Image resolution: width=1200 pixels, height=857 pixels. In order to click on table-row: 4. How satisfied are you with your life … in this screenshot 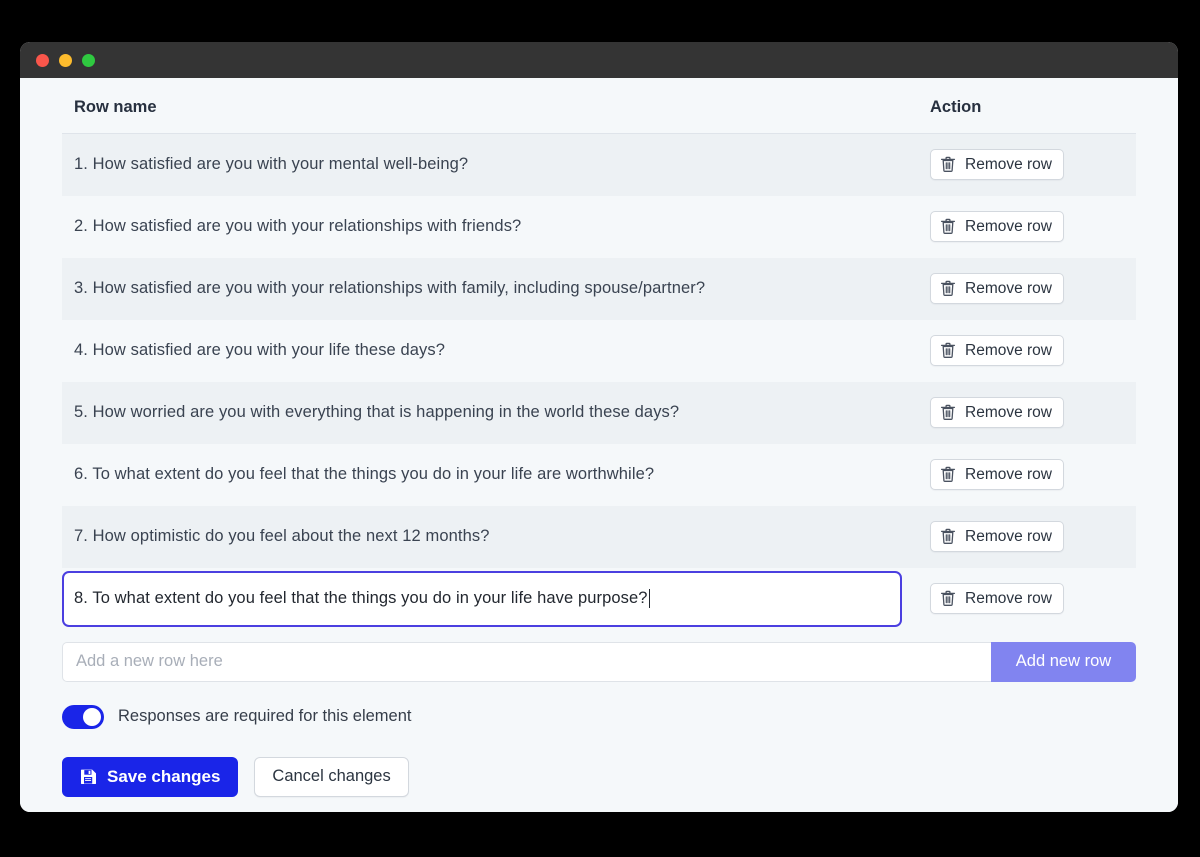, I will do `click(599, 350)`.